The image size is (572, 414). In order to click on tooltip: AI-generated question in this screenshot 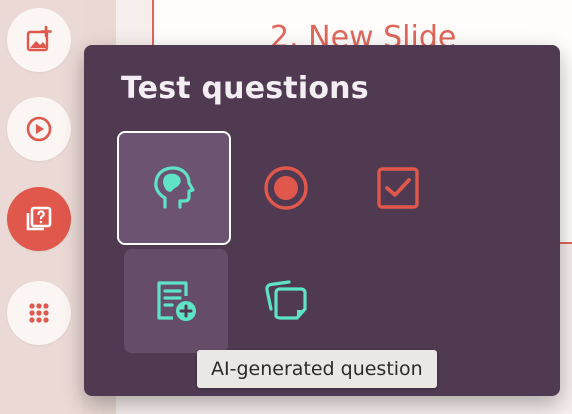, I will do `click(317, 369)`.